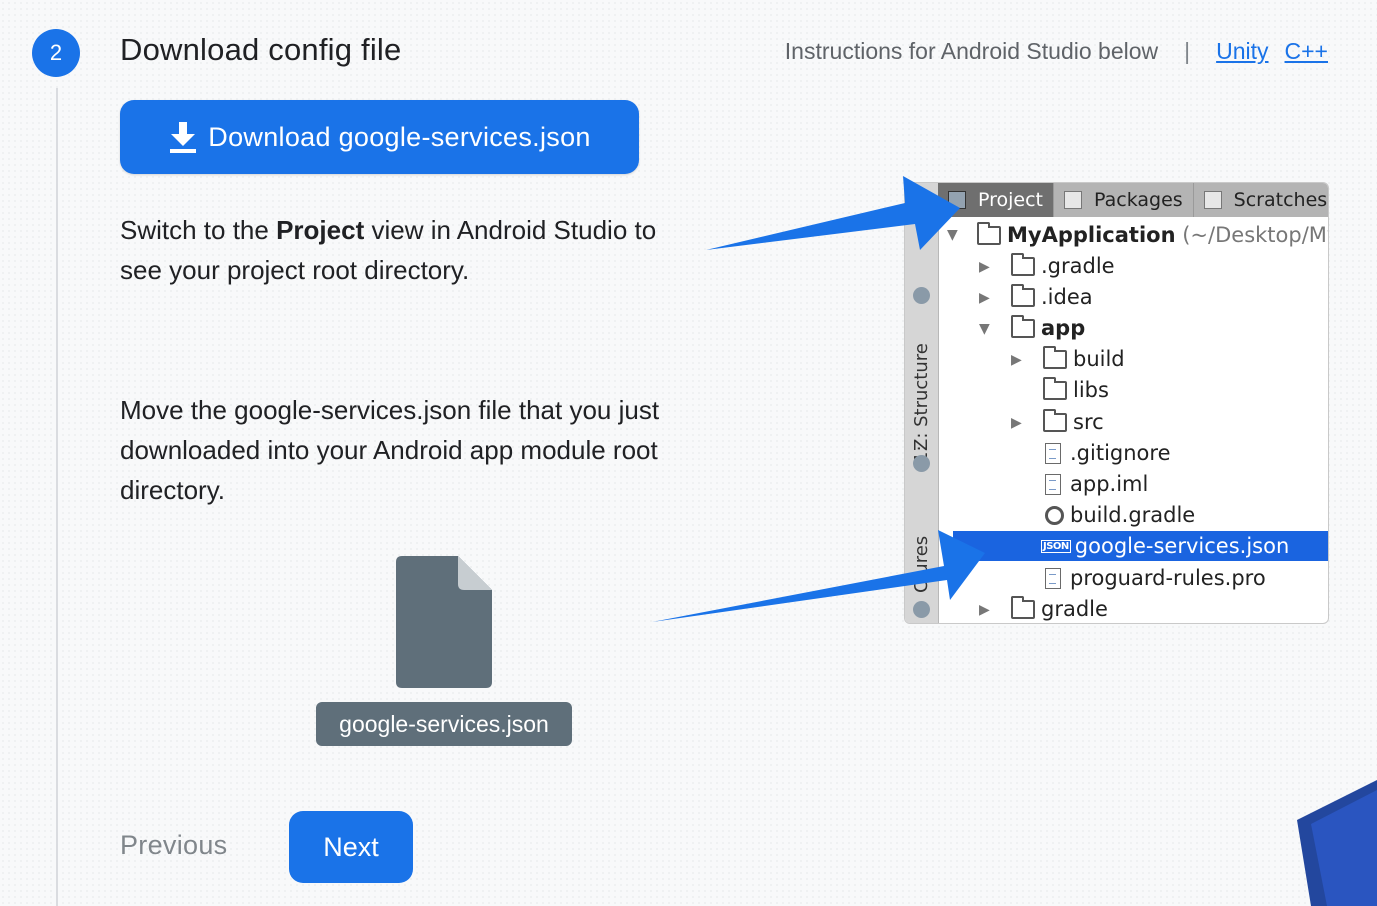  I want to click on tree-item-build: build, so click(1084, 359).